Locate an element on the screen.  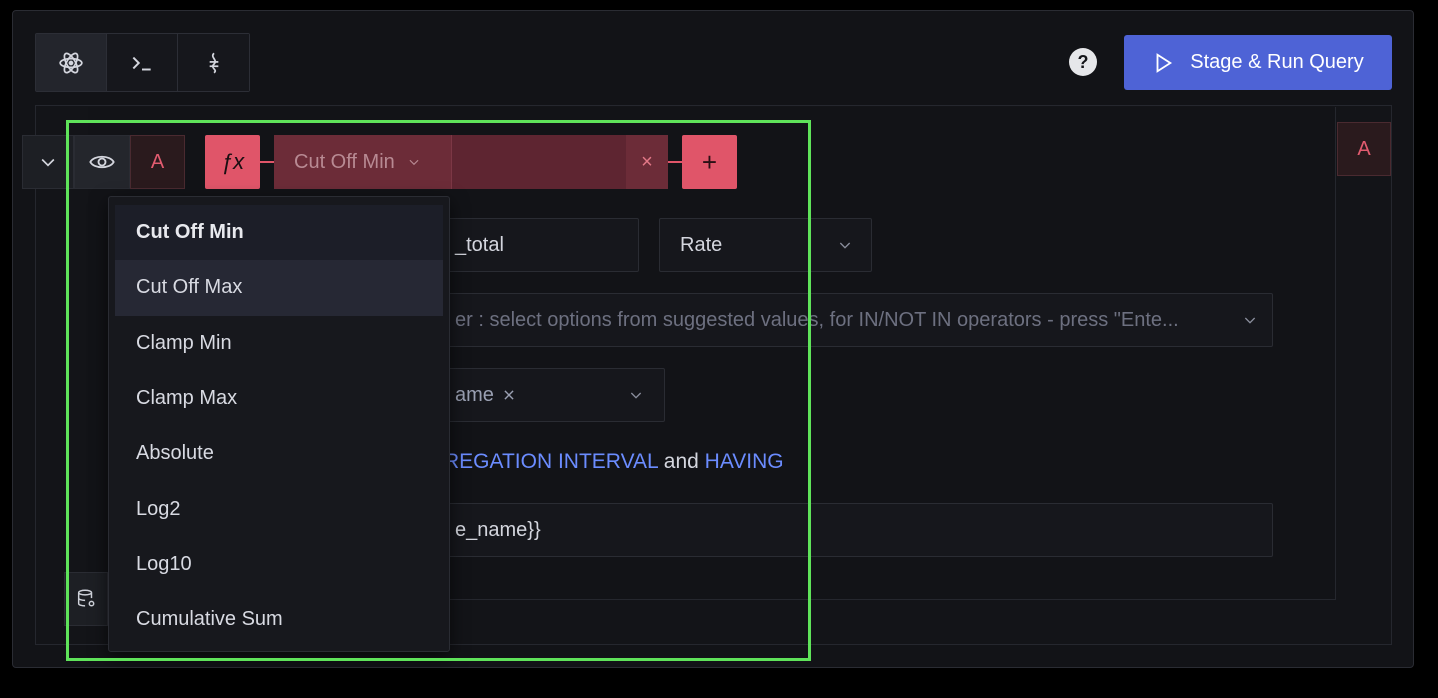
run-button-label: Stage & Run Query is located at coordinates (1277, 62).